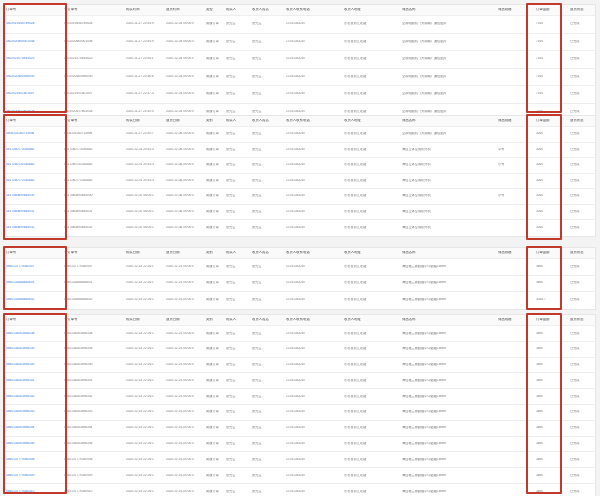  Describe the element at coordinates (34, 412) in the screenshot. I see `order-number-link: 4460135263498343` at that location.